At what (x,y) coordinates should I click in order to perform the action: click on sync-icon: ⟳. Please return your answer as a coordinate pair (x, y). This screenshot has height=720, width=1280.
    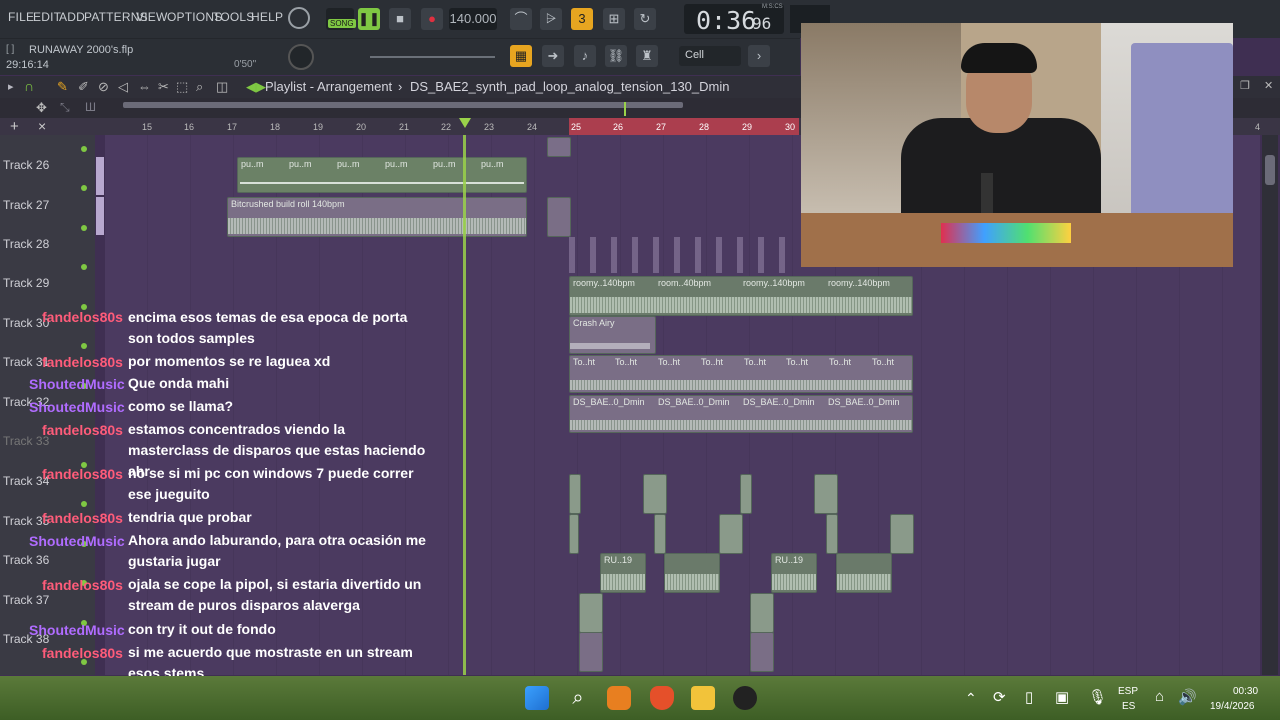
    Looking at the image, I should click on (999, 697).